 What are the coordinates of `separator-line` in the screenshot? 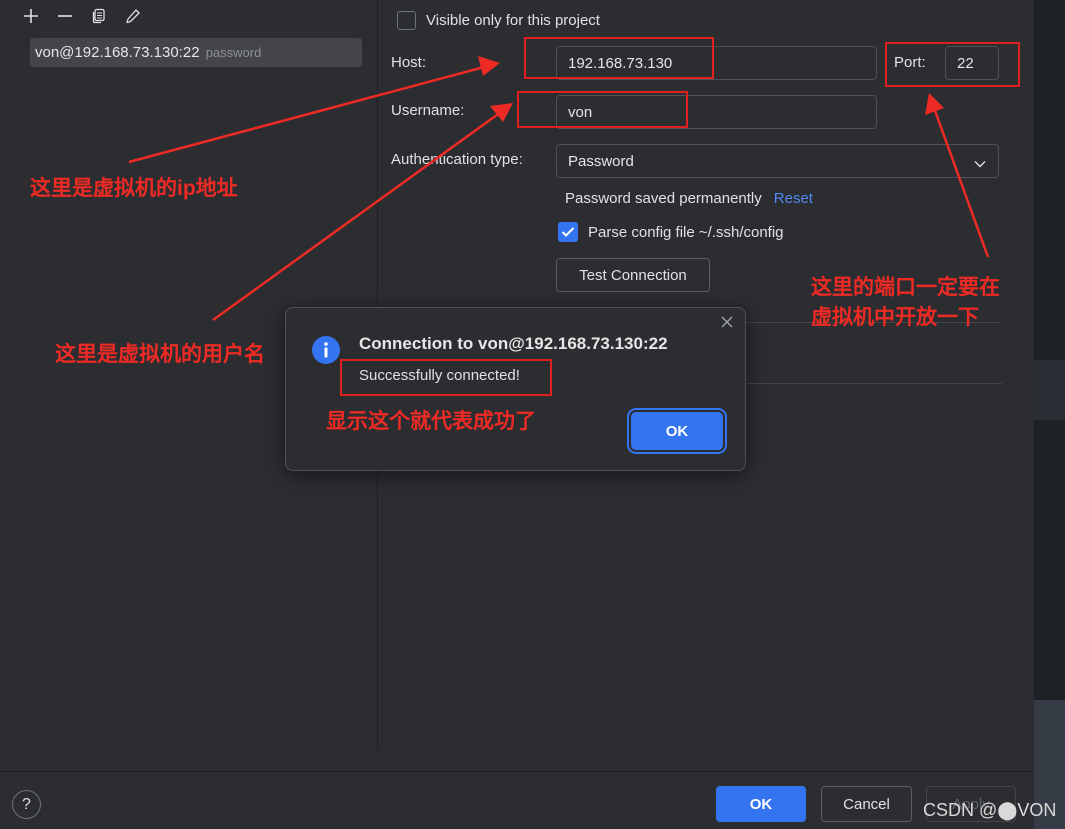 It's located at (873, 383).